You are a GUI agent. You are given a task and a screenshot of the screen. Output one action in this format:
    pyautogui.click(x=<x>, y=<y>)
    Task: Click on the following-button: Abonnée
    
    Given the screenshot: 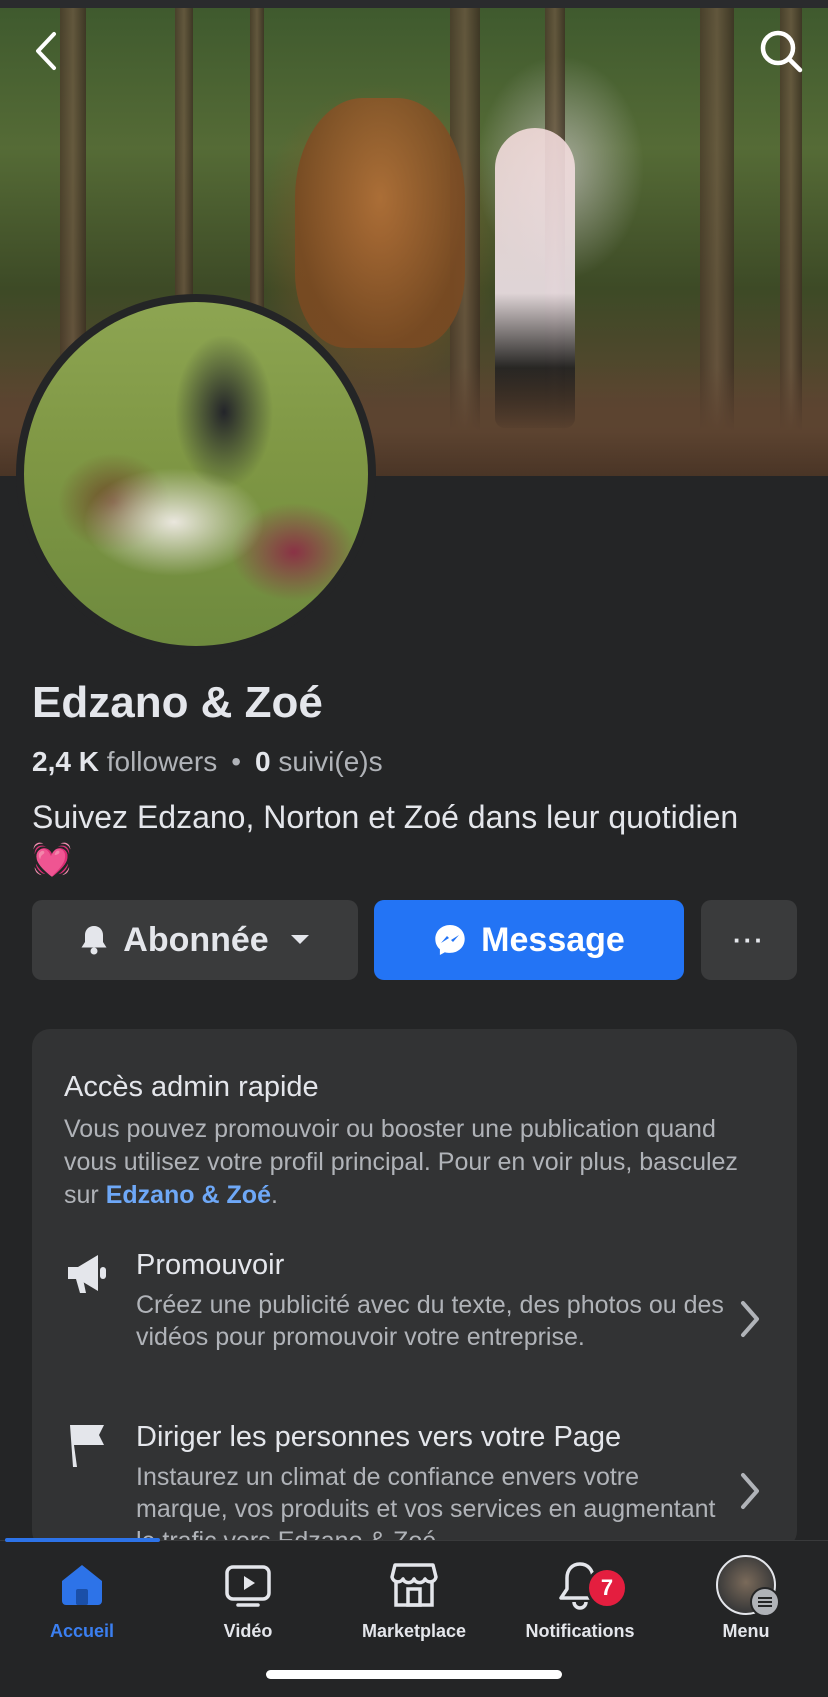 What is the action you would take?
    pyautogui.click(x=195, y=940)
    